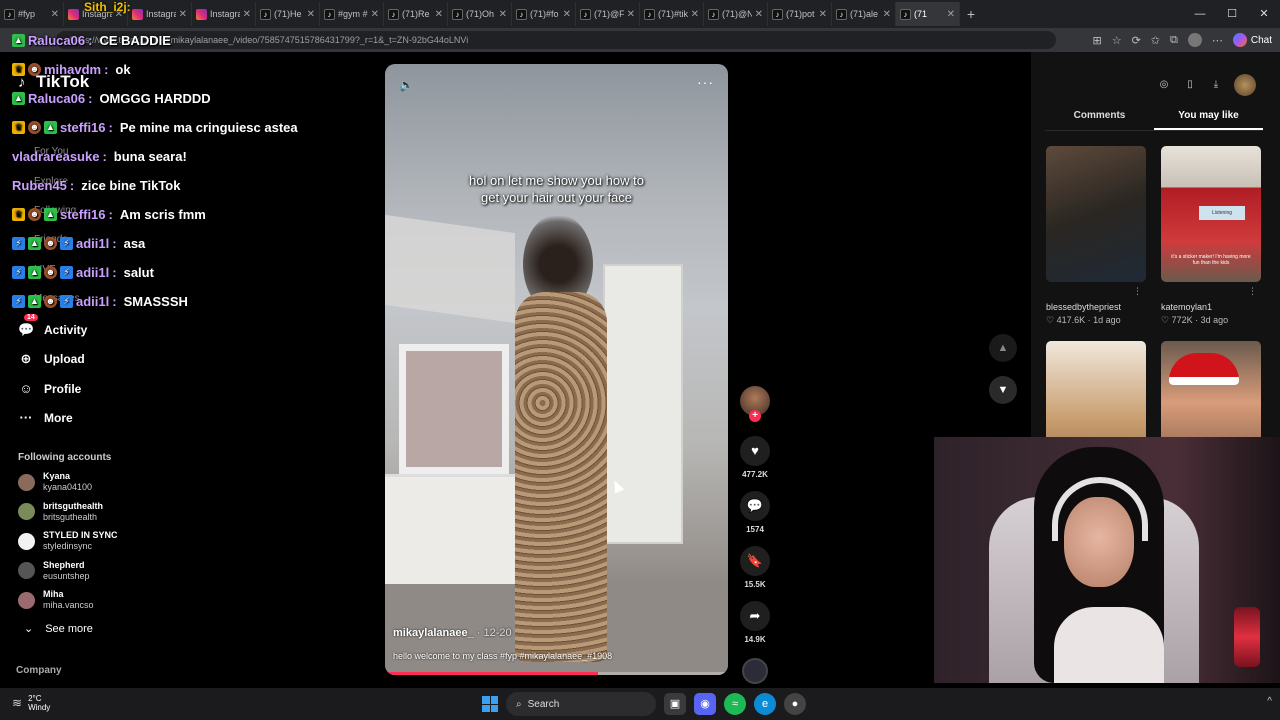 The height and width of the screenshot is (720, 1280). I want to click on chevron-down-nav-icon: ▼, so click(1003, 390).